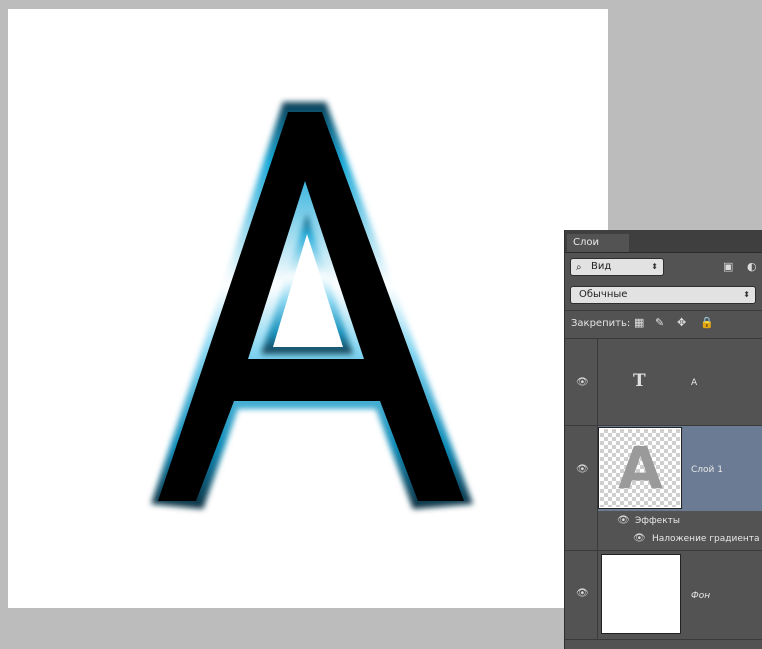 This screenshot has height=649, width=762. What do you see at coordinates (639, 538) in the screenshot?
I see `effect-visibility-eye-icon: 👁` at bounding box center [639, 538].